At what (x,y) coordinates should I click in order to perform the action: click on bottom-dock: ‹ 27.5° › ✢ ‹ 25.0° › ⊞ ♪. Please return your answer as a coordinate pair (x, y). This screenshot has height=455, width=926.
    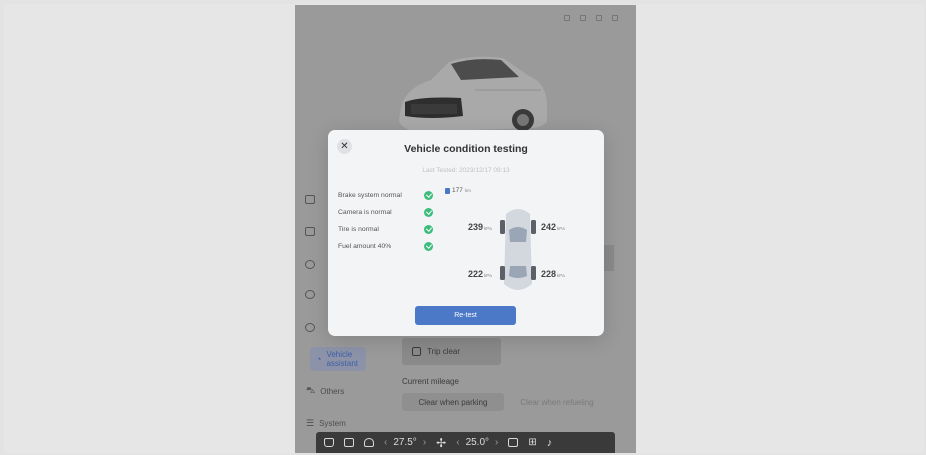
    Looking at the image, I should click on (465, 442).